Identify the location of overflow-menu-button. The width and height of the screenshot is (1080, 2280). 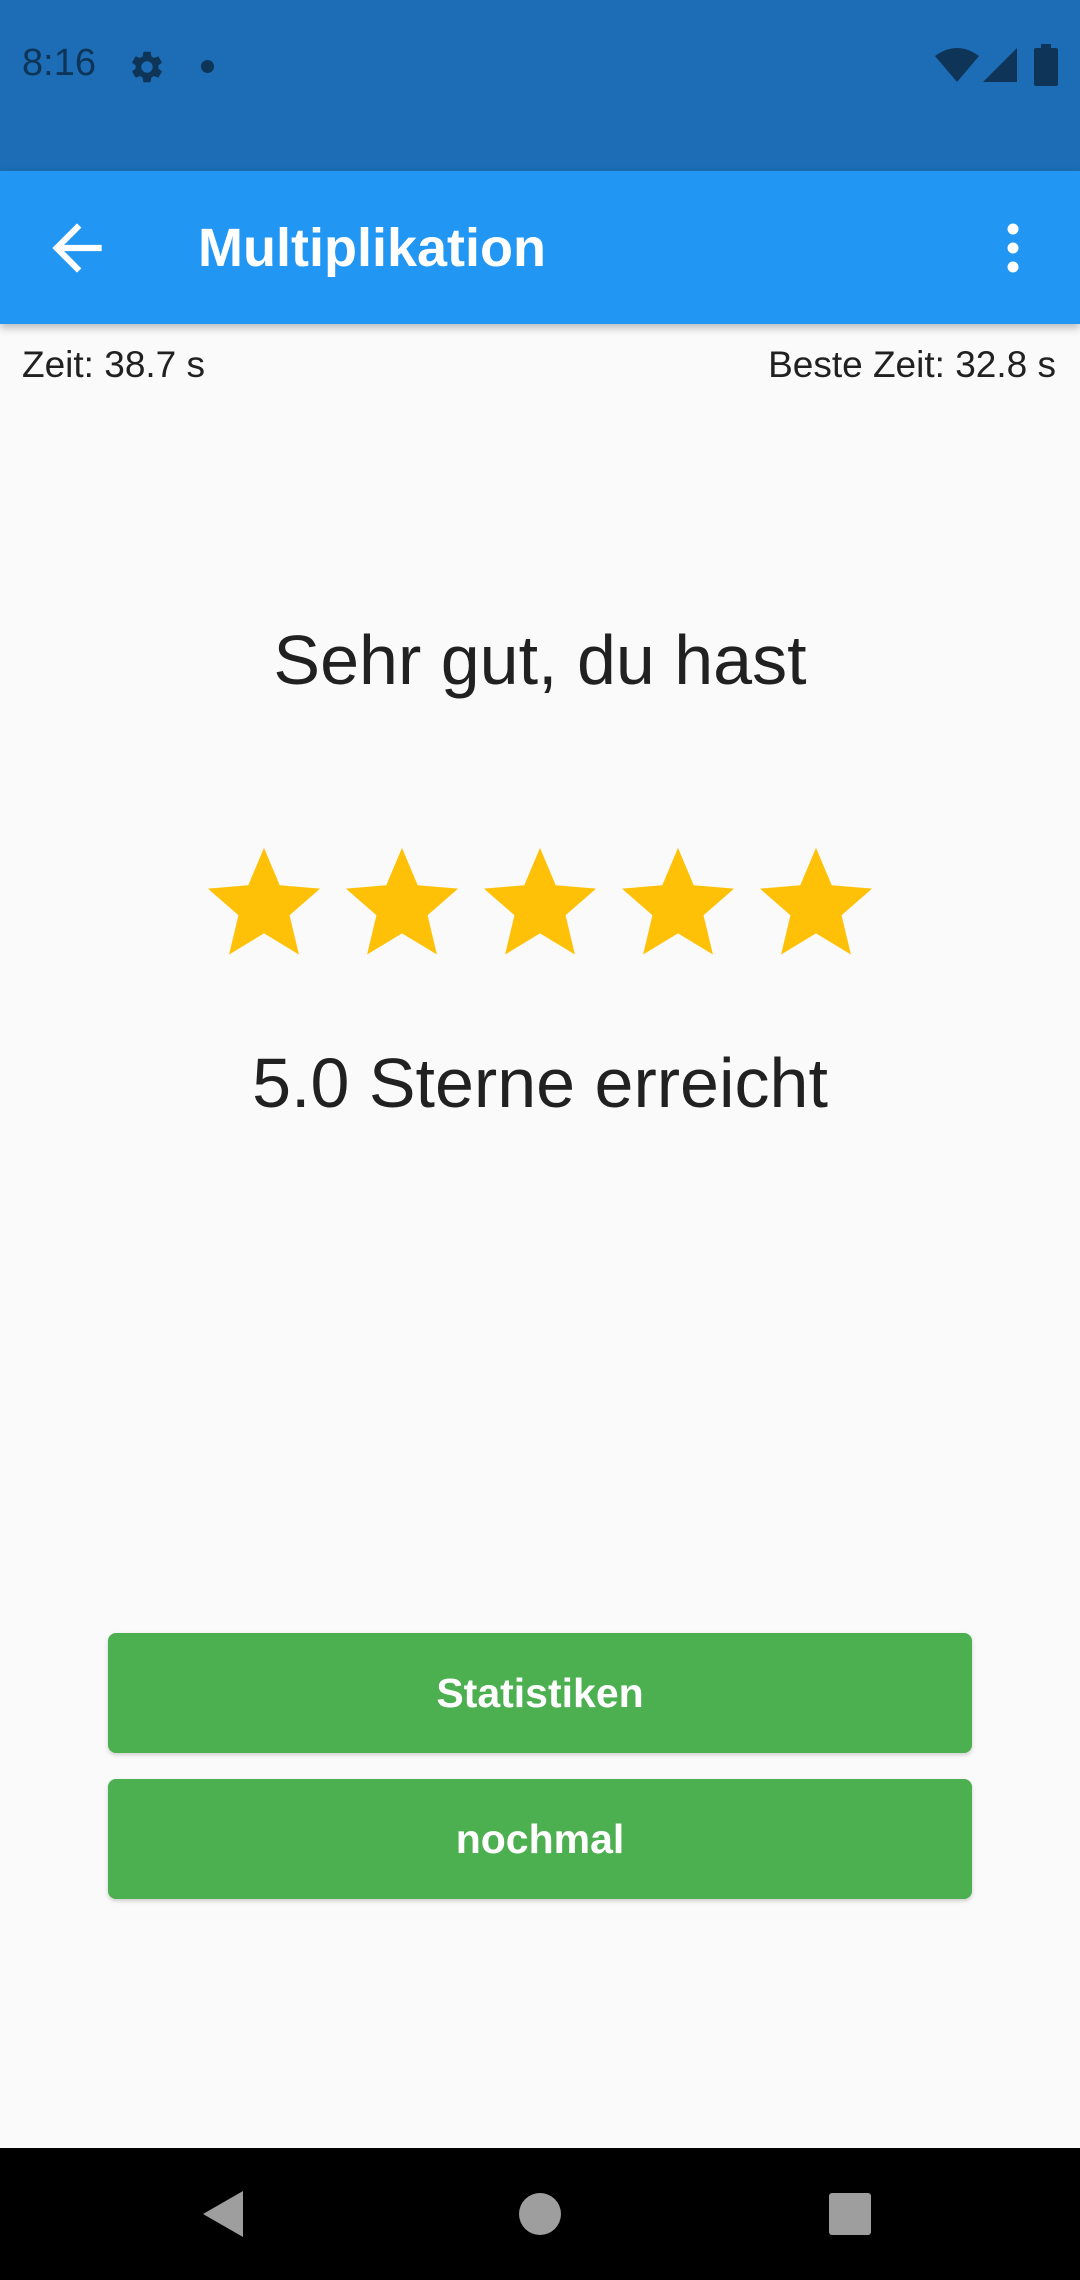
(1015, 248).